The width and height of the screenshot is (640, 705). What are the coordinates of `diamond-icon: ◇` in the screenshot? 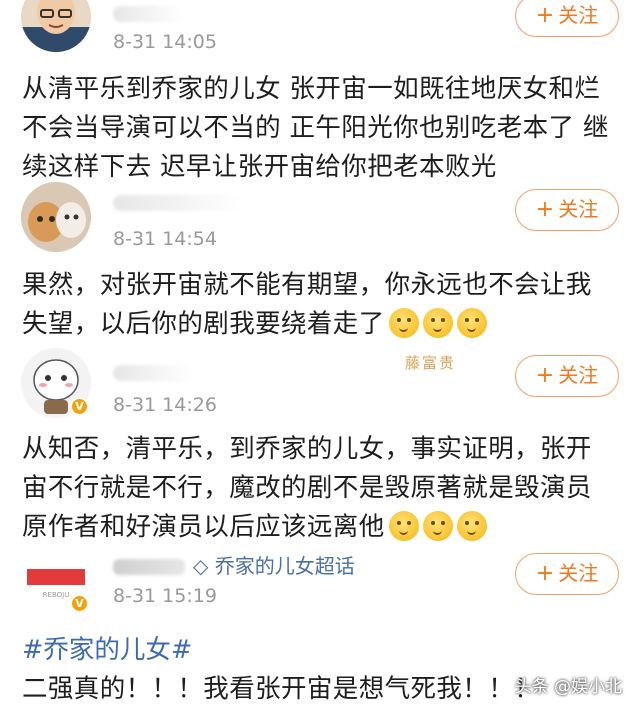 It's located at (201, 566).